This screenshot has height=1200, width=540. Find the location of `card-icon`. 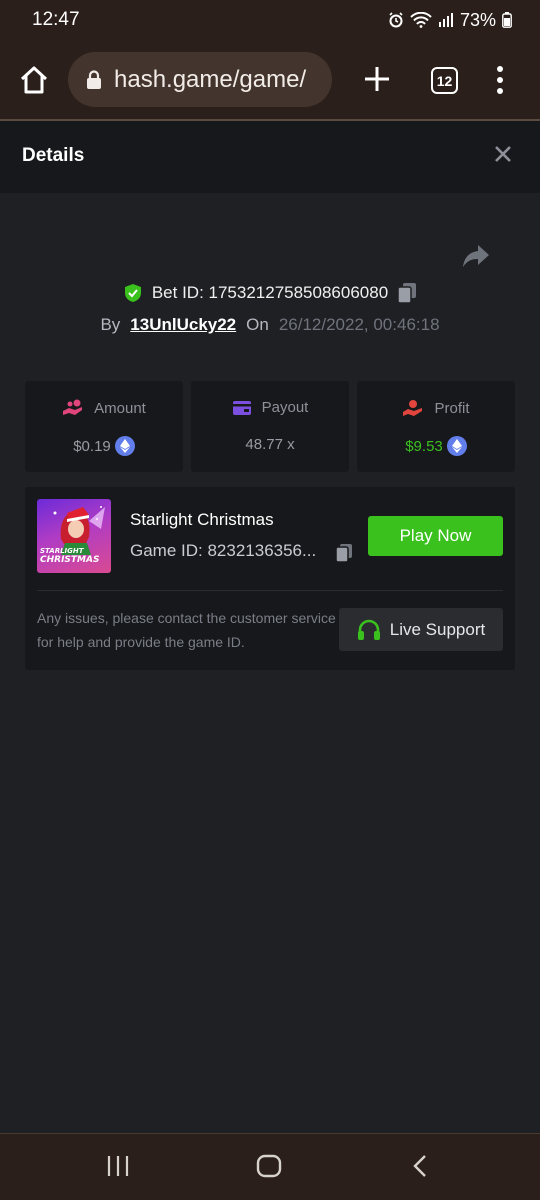

card-icon is located at coordinates (241, 407).